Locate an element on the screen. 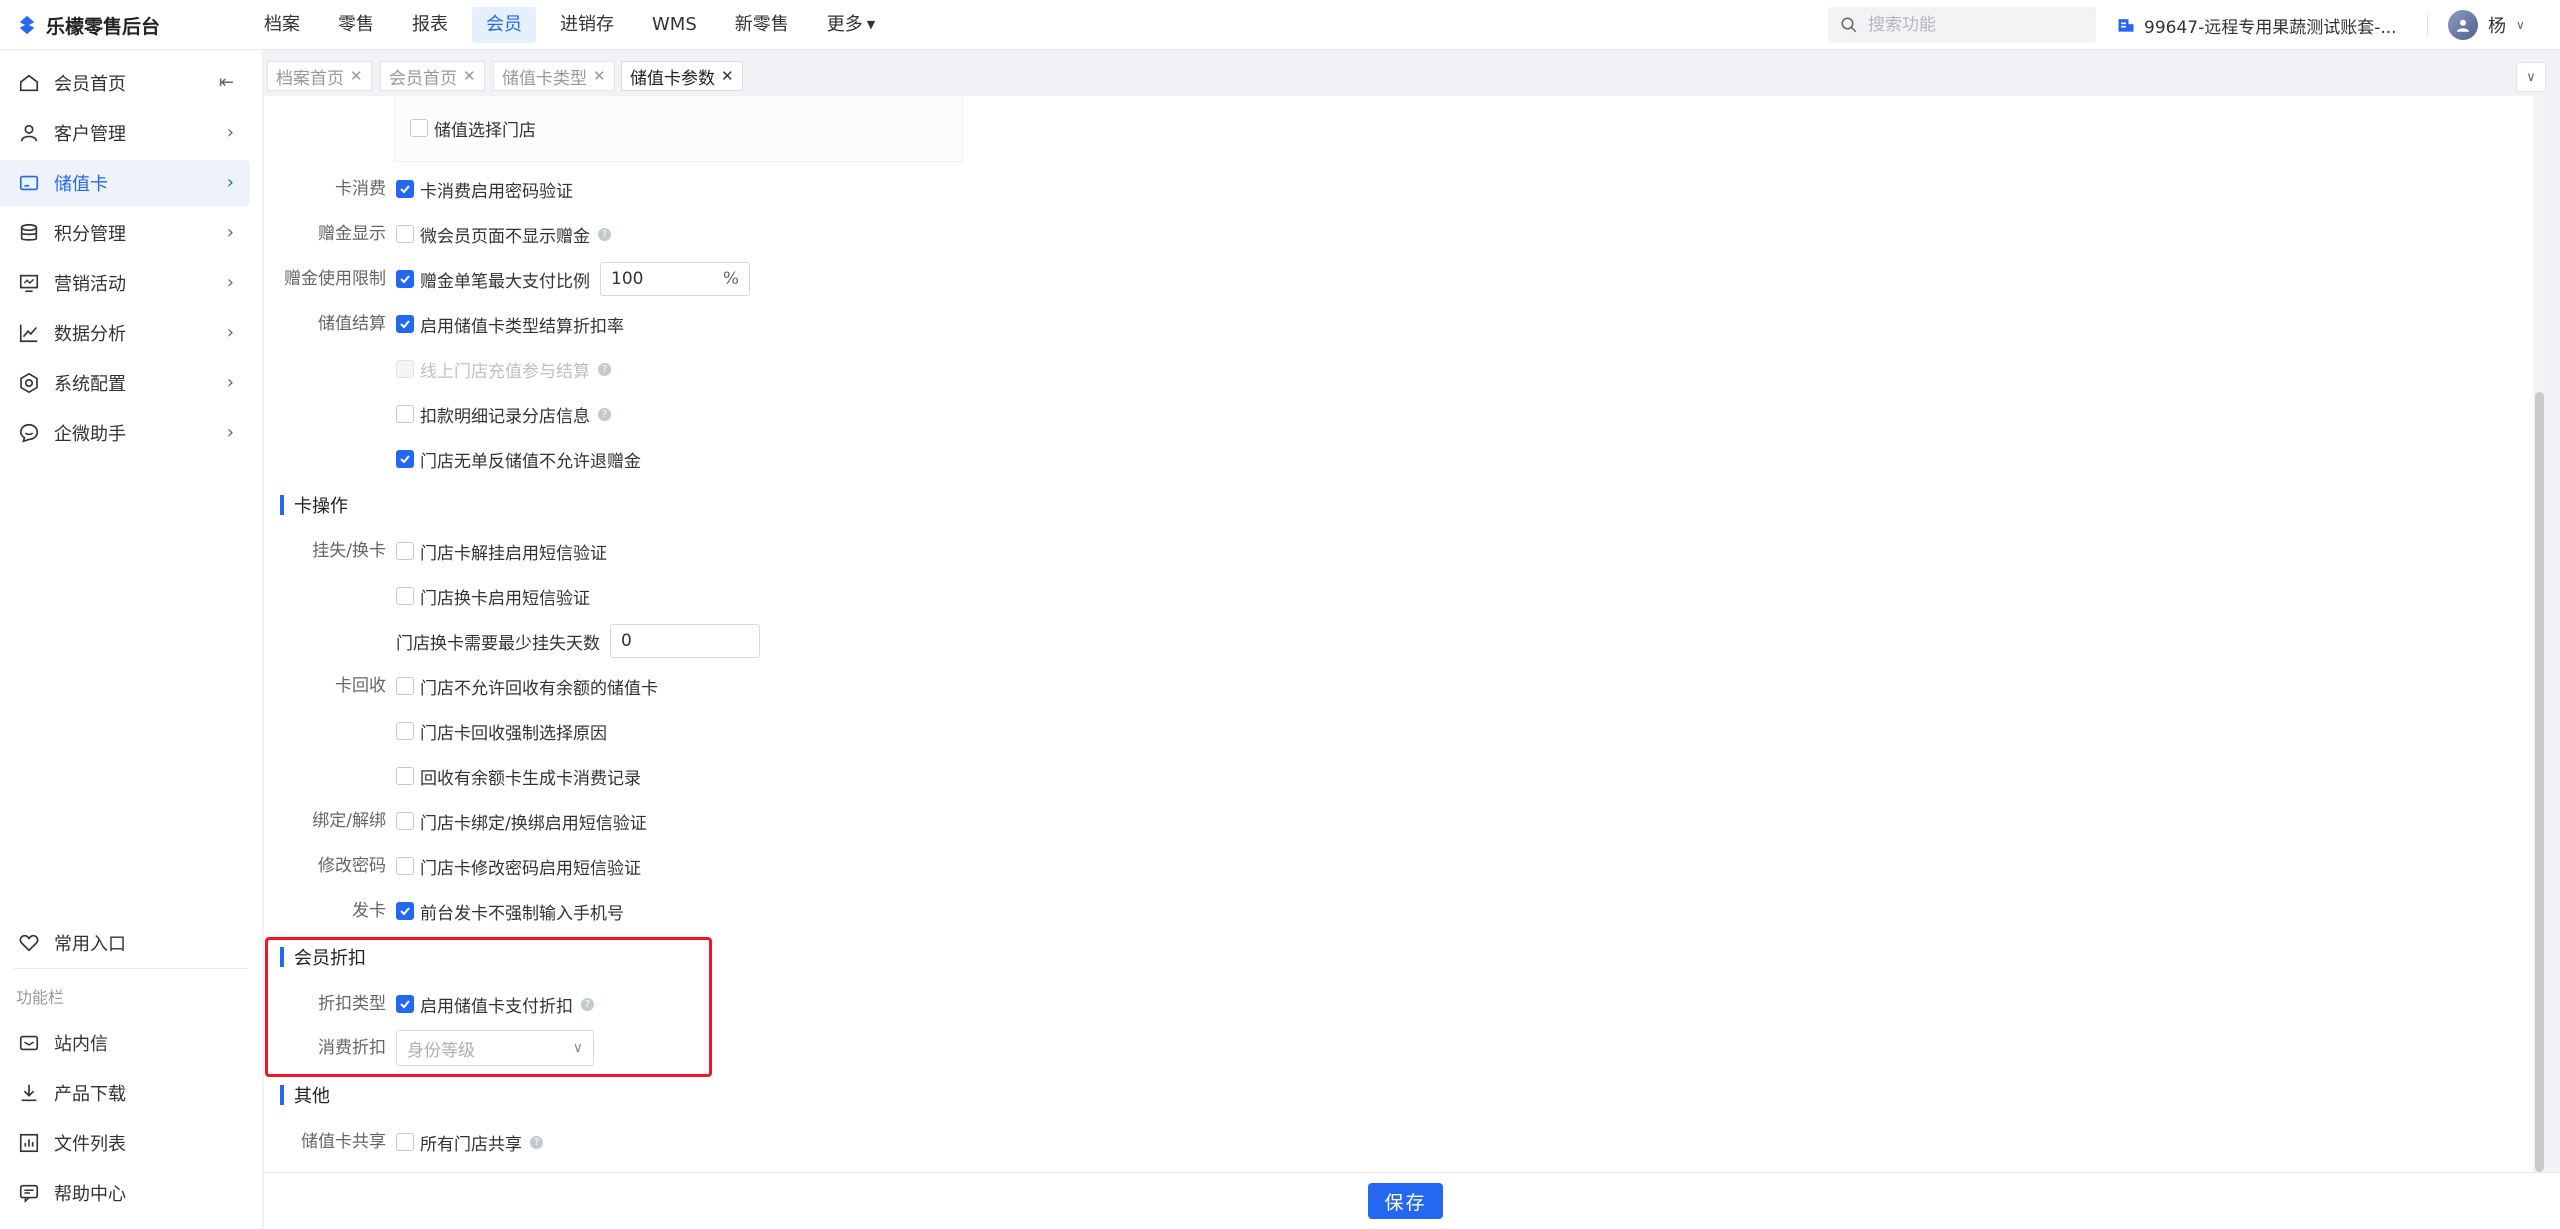 This screenshot has width=2560, height=1229. chat-icon is located at coordinates (29, 433).